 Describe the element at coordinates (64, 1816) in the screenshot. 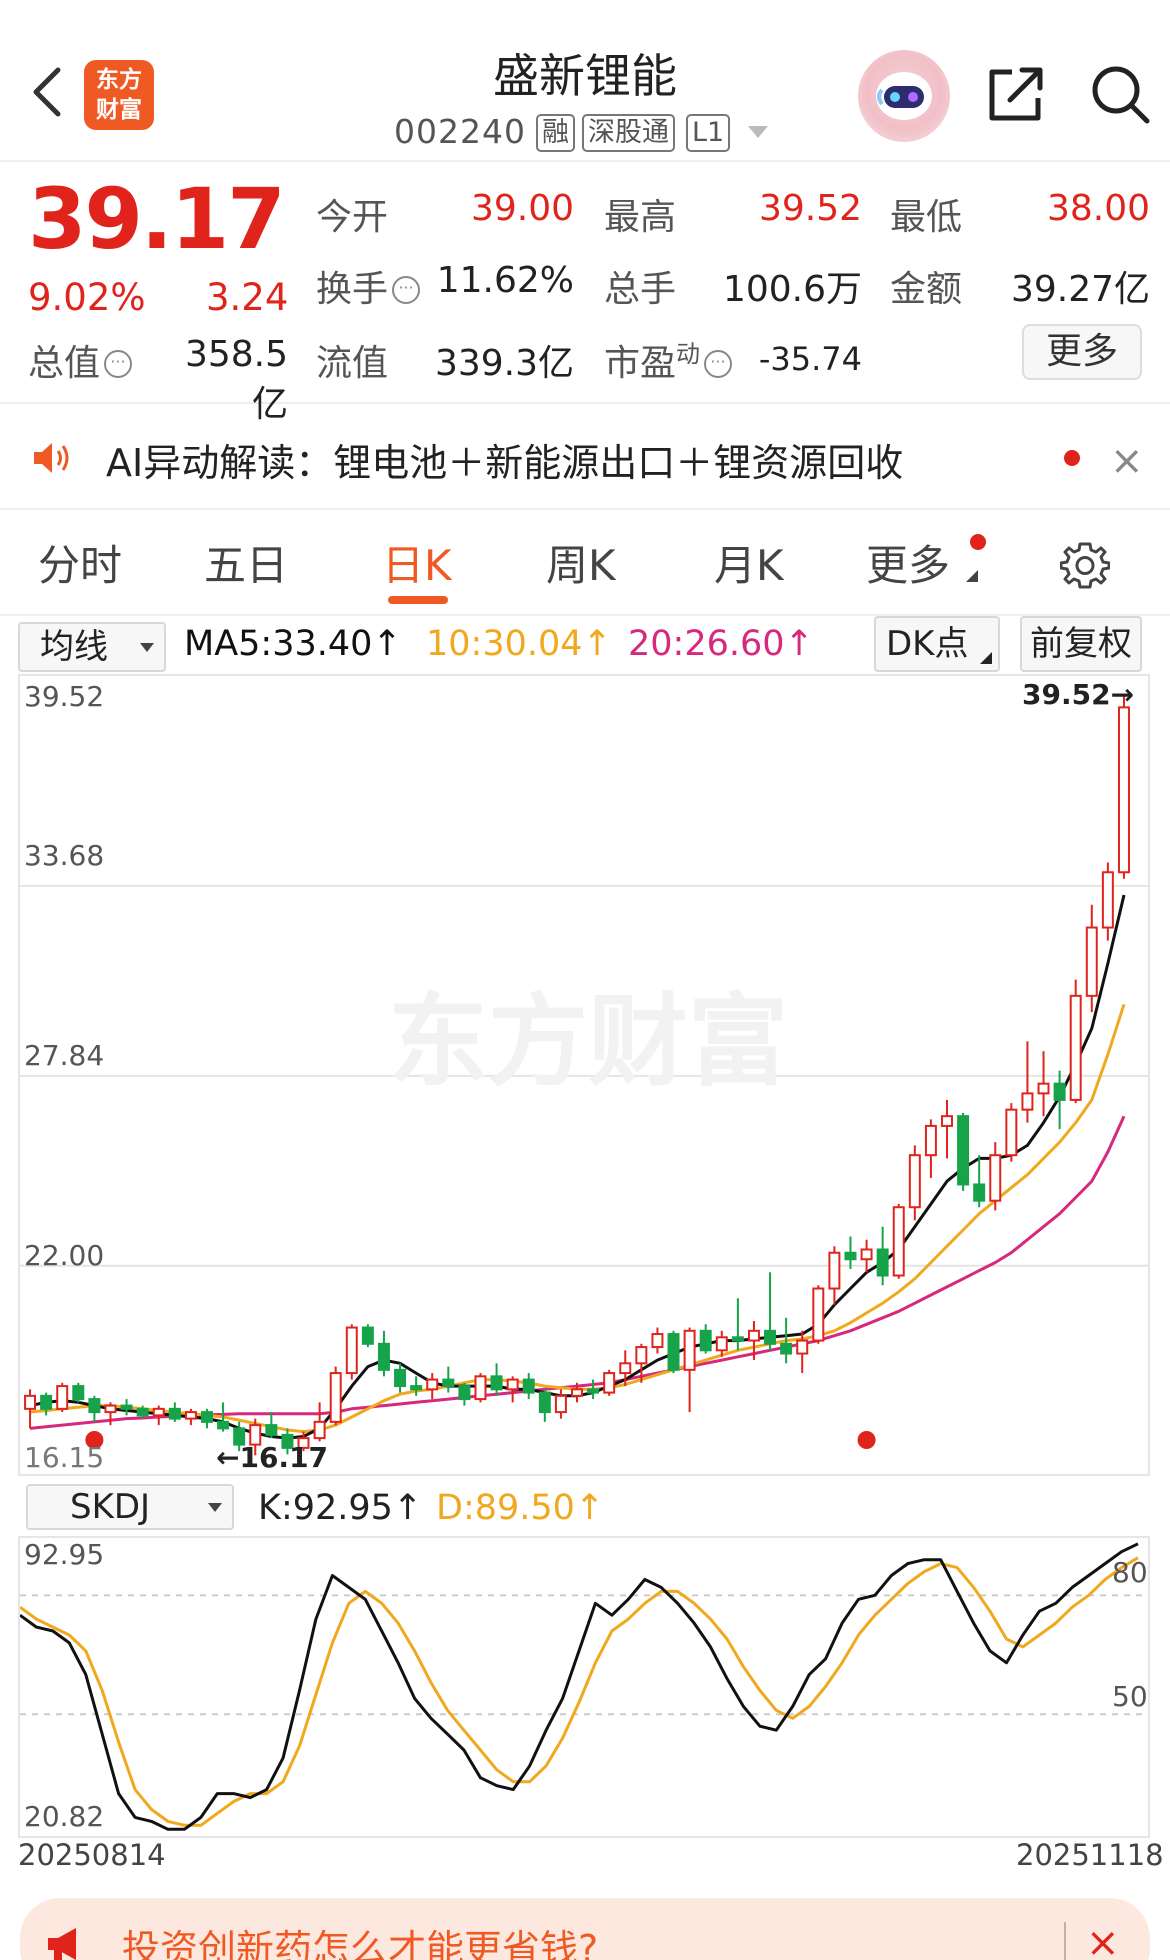

I see `skdj-bottom-tick: 20.82` at that location.